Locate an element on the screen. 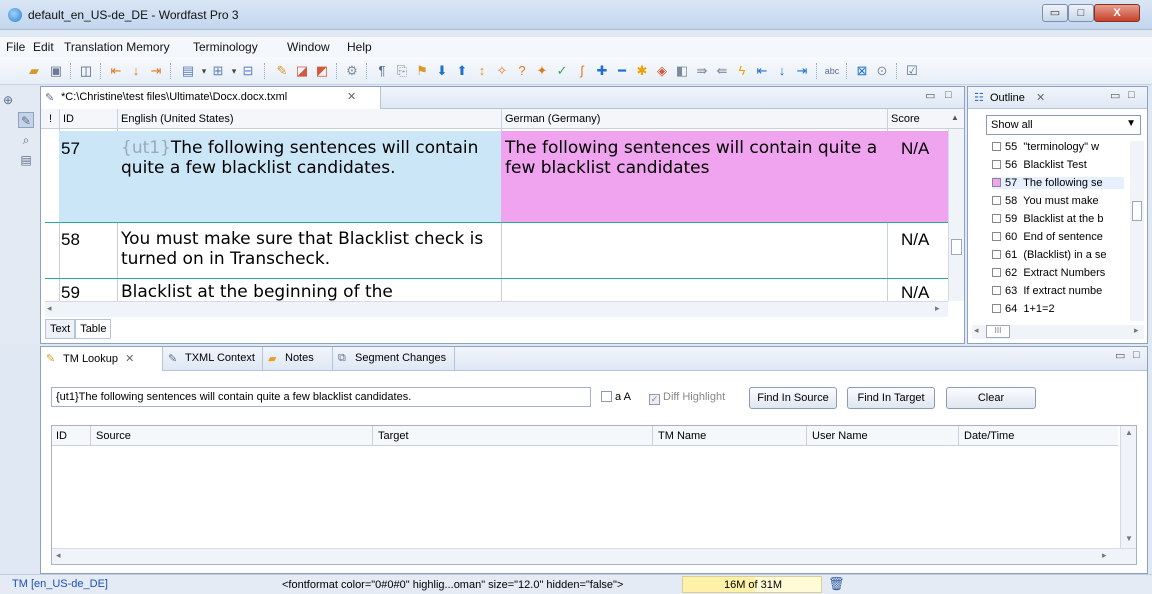  find-in-source-button: Find In Source is located at coordinates (793, 398).